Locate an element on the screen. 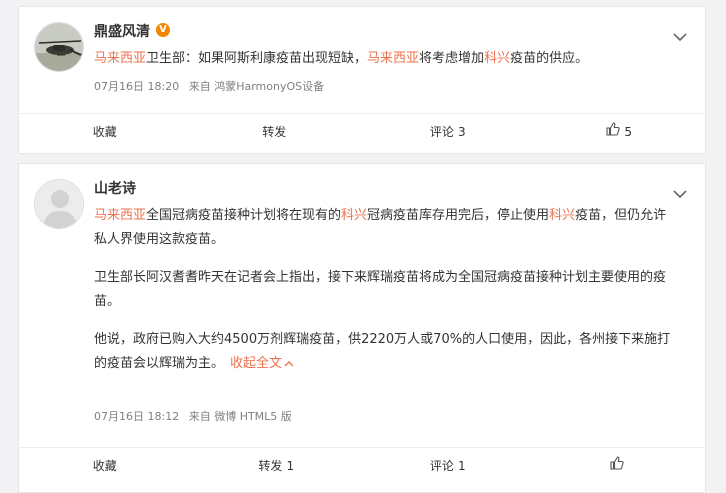 The width and height of the screenshot is (726, 493). chevron-up-icon is located at coordinates (289, 364).